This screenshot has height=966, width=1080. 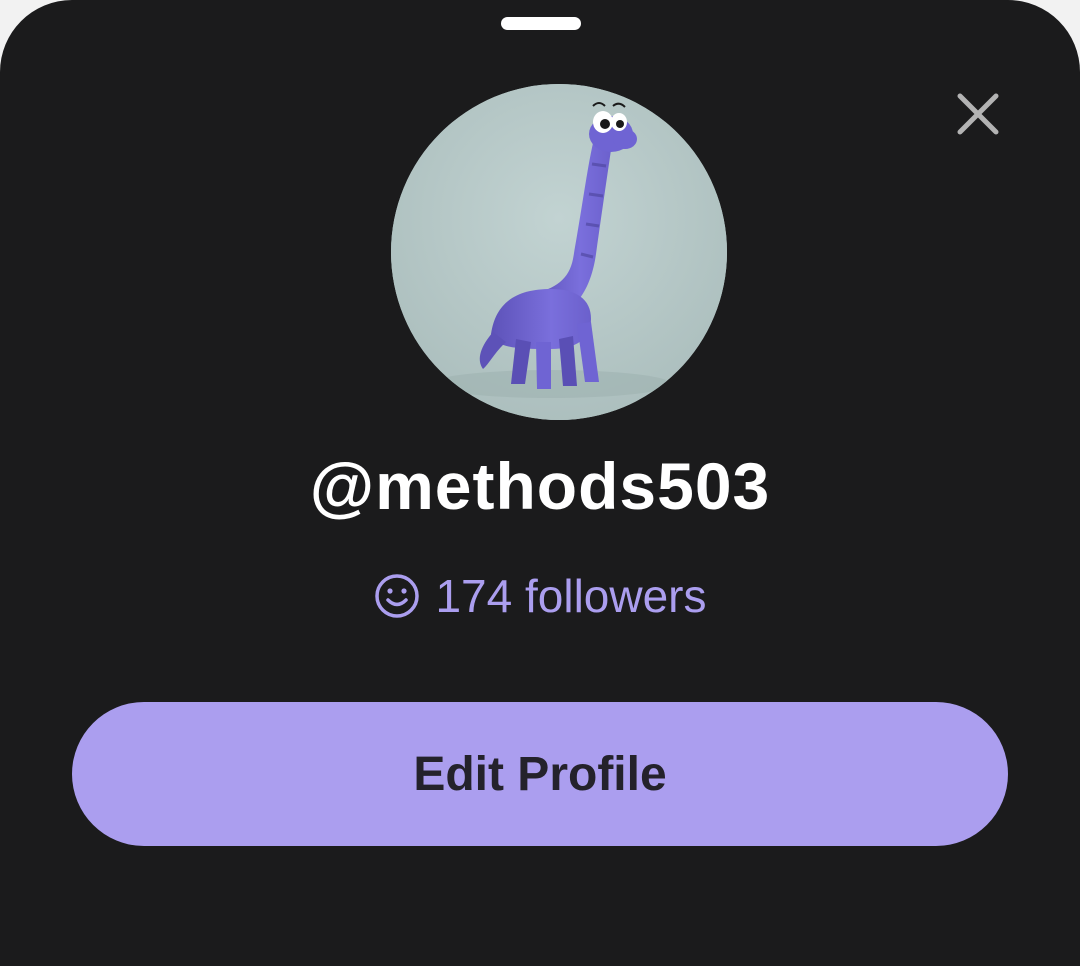 I want to click on close-icon, so click(x=978, y=114).